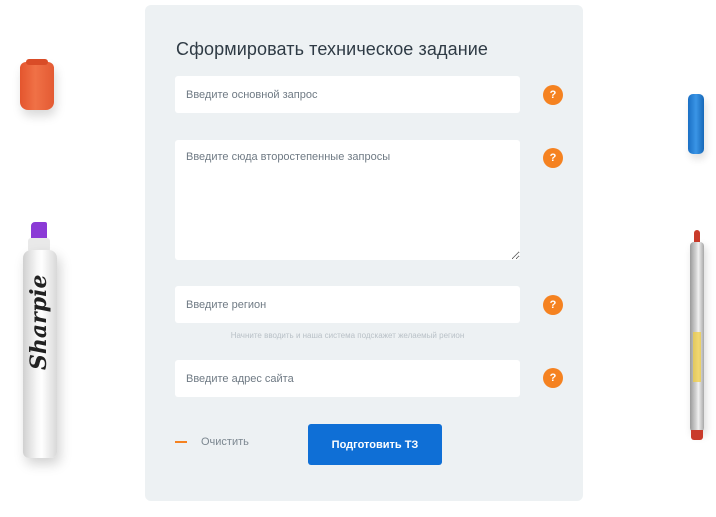 The image size is (716, 517). Describe the element at coordinates (553, 95) in the screenshot. I see `main-query-help-icon: ?` at that location.